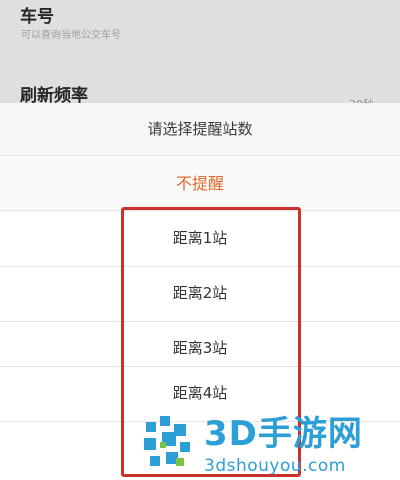 The height and width of the screenshot is (480, 400). I want to click on watermark: 3D手游网 3dshouyou.com, so click(270, 442).